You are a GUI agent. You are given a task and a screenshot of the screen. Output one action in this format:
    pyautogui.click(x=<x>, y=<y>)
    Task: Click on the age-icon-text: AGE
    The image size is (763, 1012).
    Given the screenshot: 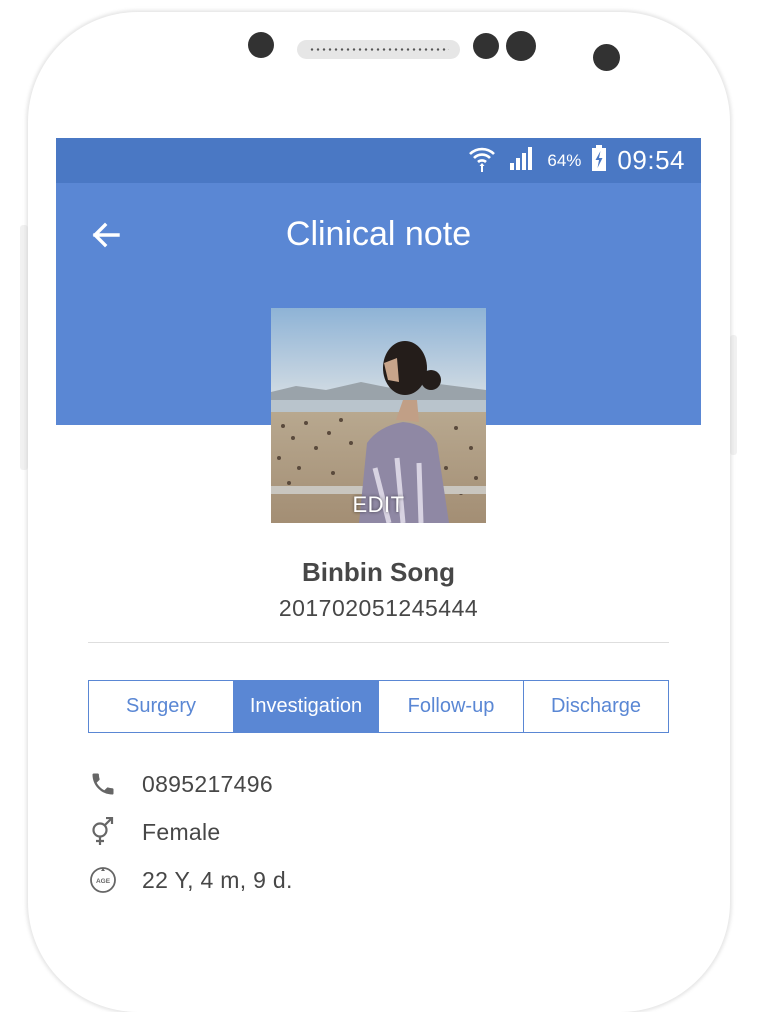 What is the action you would take?
    pyautogui.click(x=103, y=881)
    